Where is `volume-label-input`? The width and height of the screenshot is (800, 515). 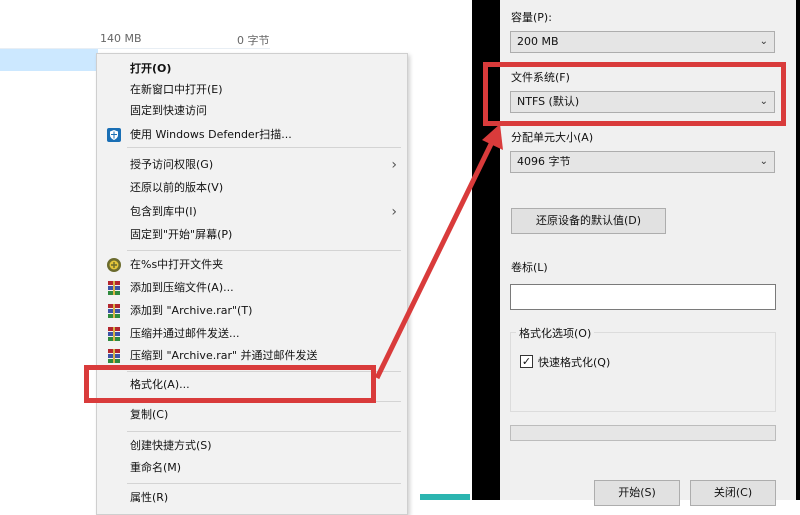 volume-label-input is located at coordinates (643, 297).